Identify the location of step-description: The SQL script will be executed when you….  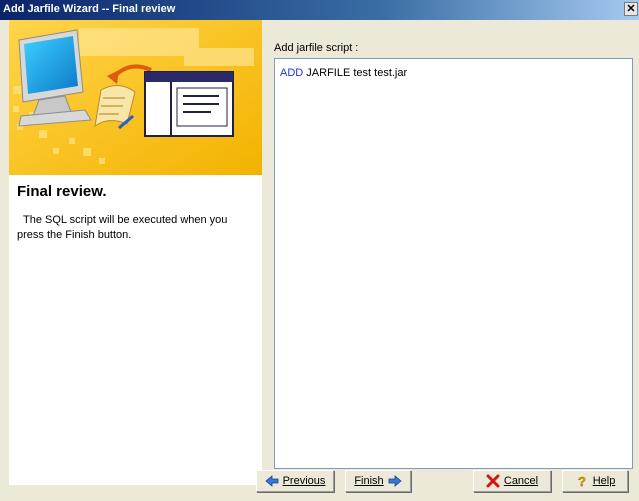
(137, 228).